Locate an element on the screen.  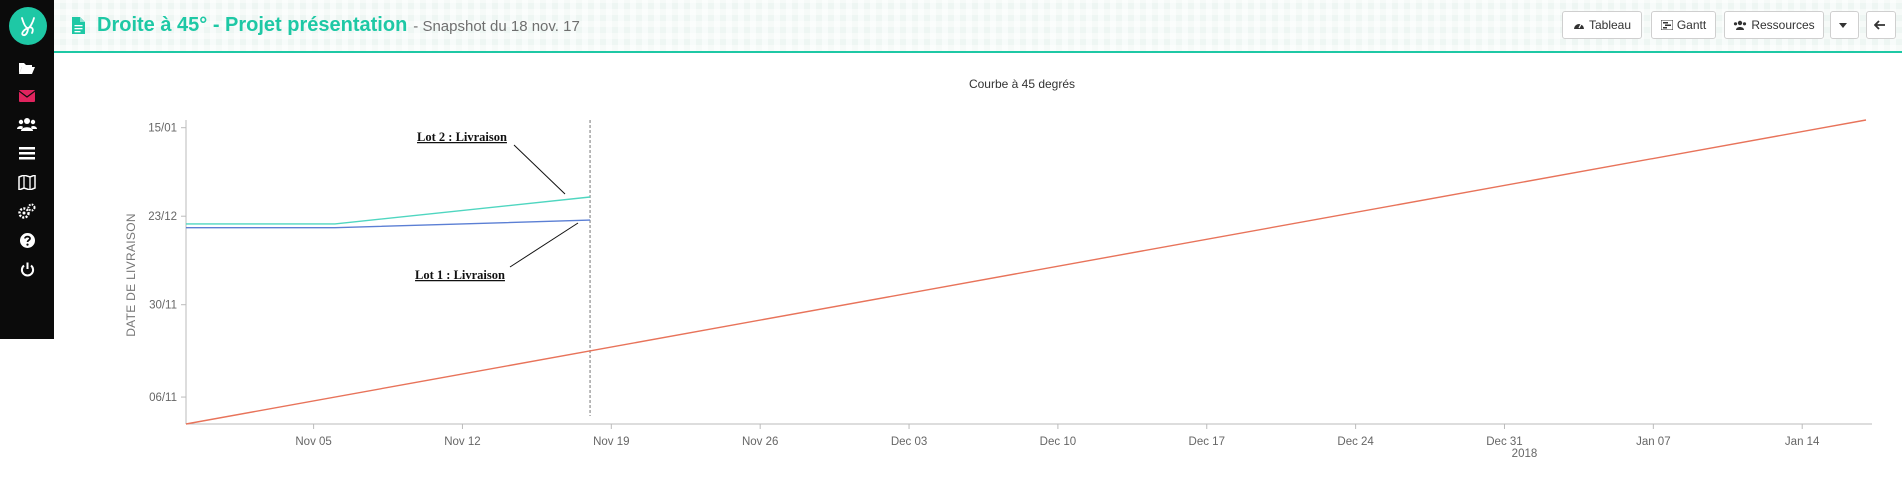
y-tick-label: 15/01 is located at coordinates (162, 129).